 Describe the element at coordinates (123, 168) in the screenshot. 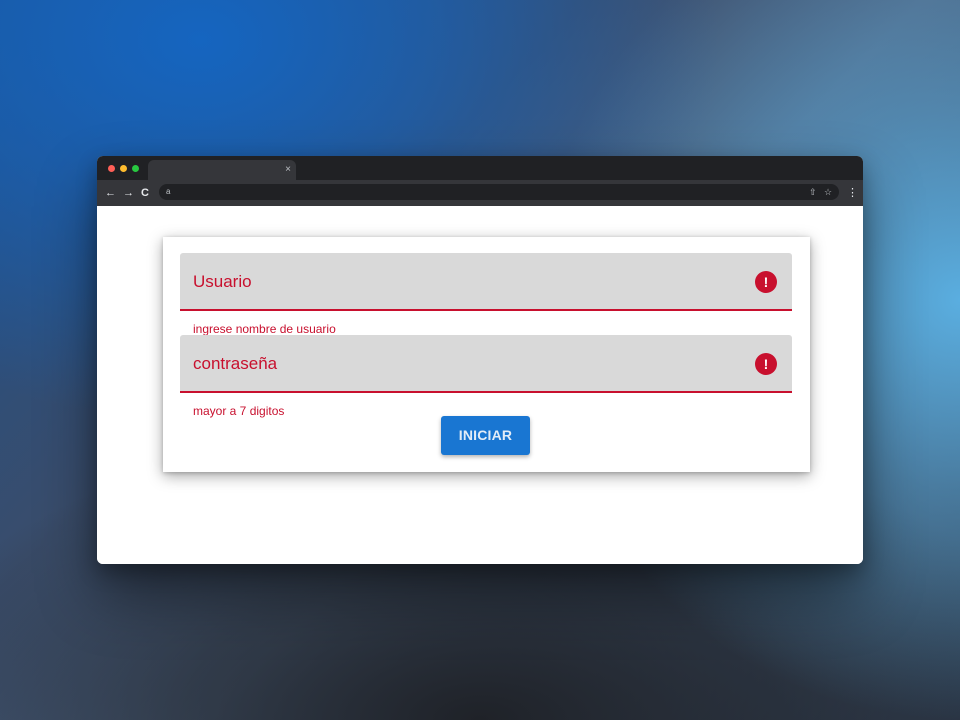

I see `minimize-window-button` at that location.